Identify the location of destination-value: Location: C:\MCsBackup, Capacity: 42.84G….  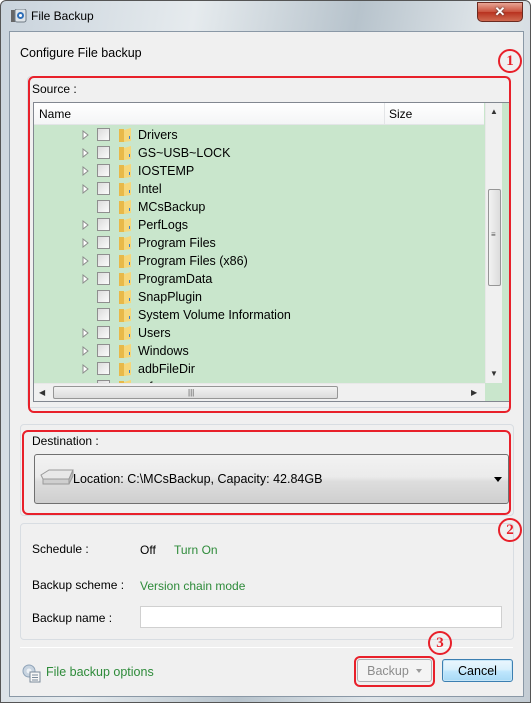
(198, 479).